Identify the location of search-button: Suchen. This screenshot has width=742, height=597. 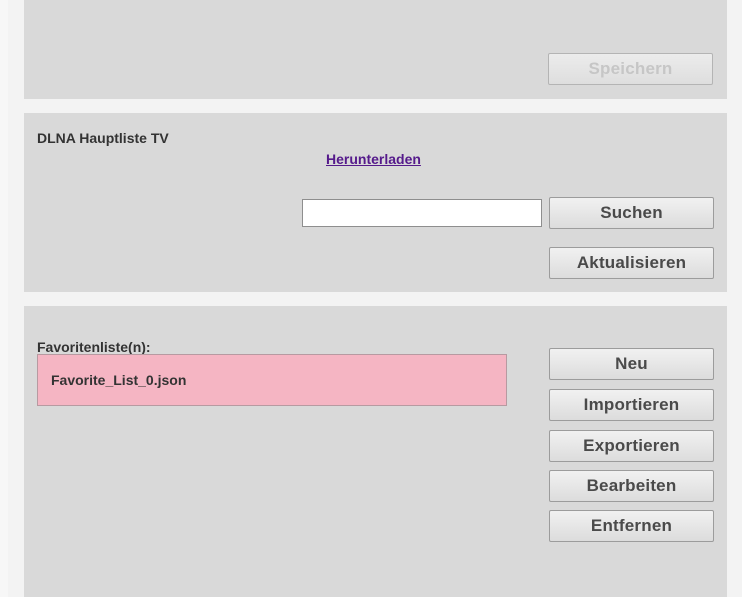
(631, 213).